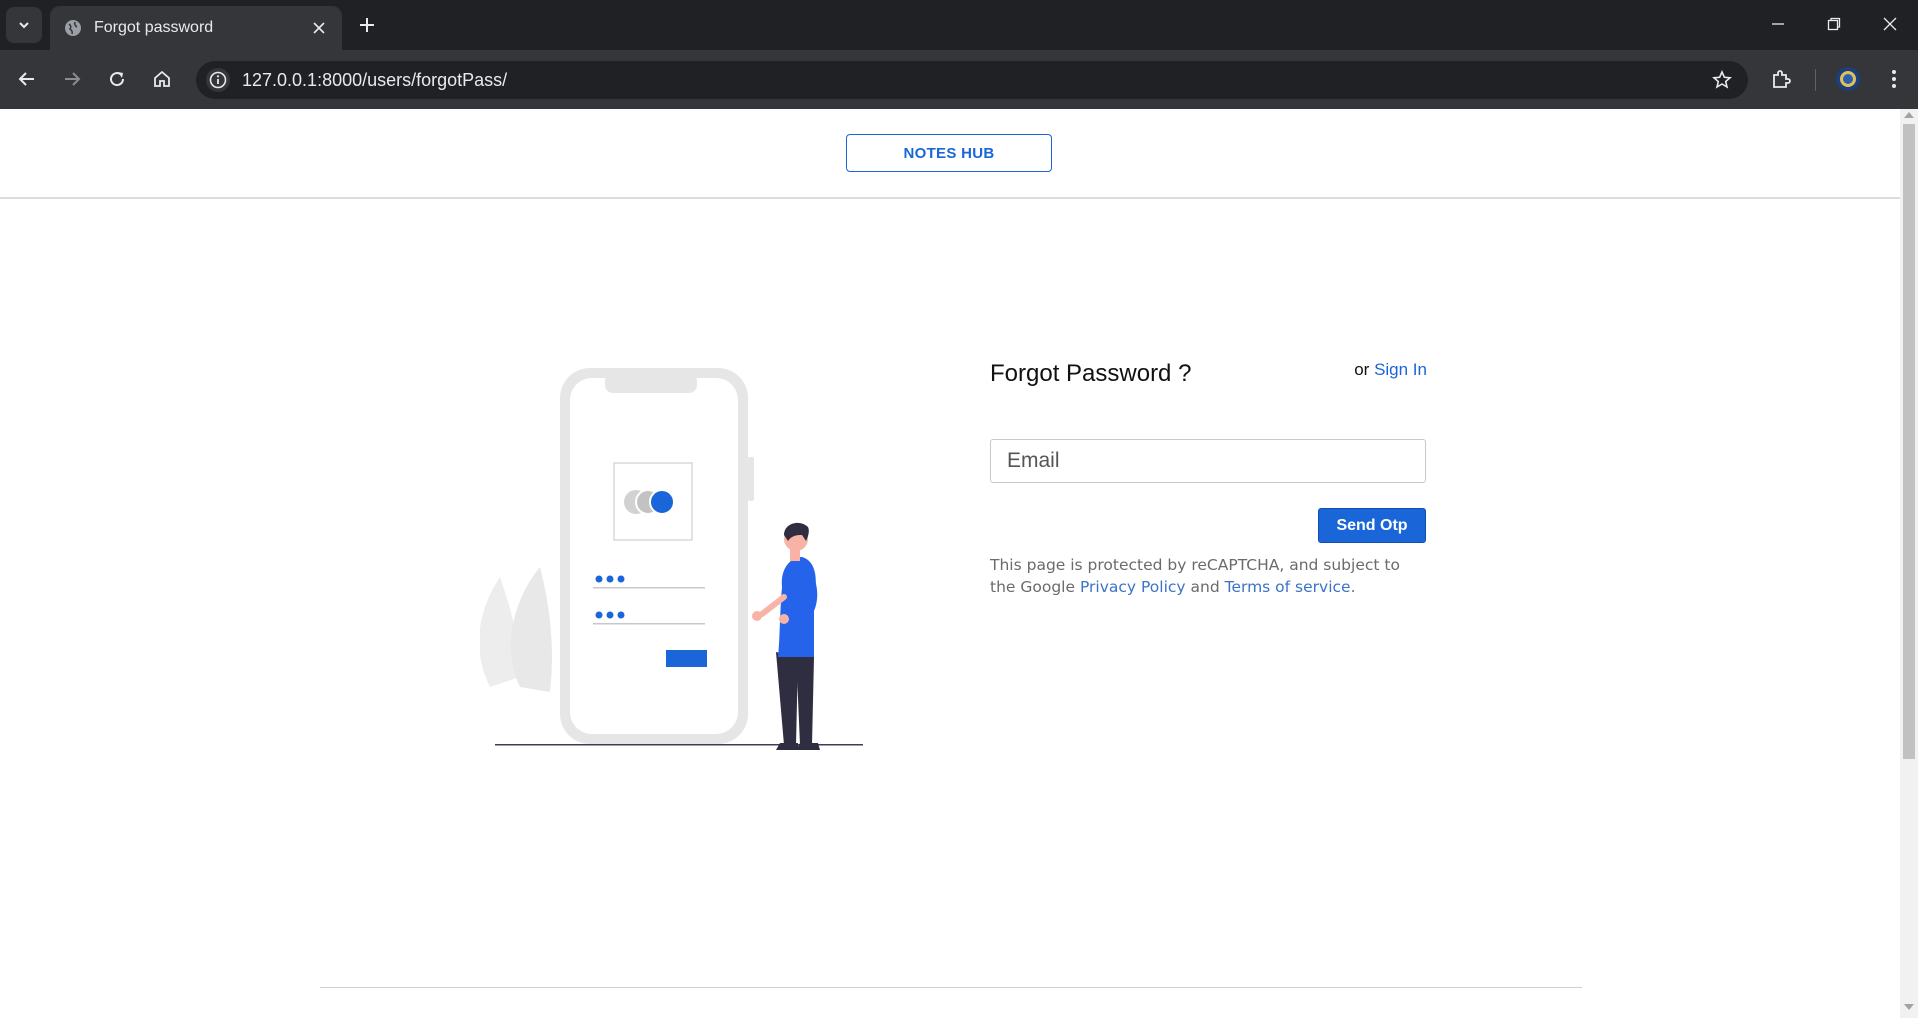  What do you see at coordinates (951, 987) in the screenshot?
I see `footer-divider` at bounding box center [951, 987].